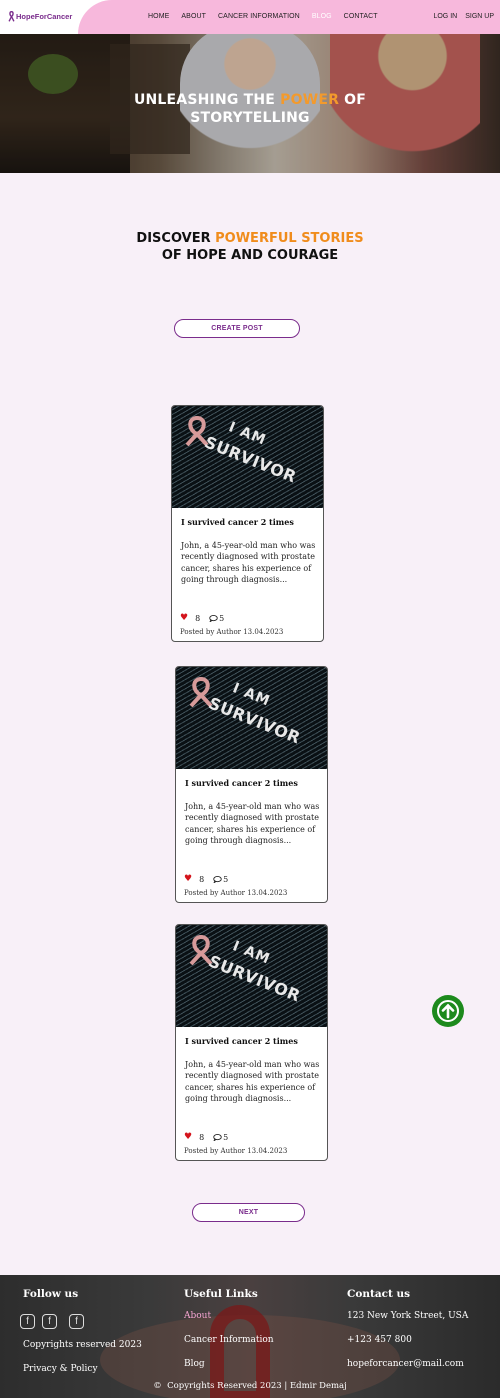  What do you see at coordinates (193, 16) in the screenshot?
I see `nav-about: ABOUT` at bounding box center [193, 16].